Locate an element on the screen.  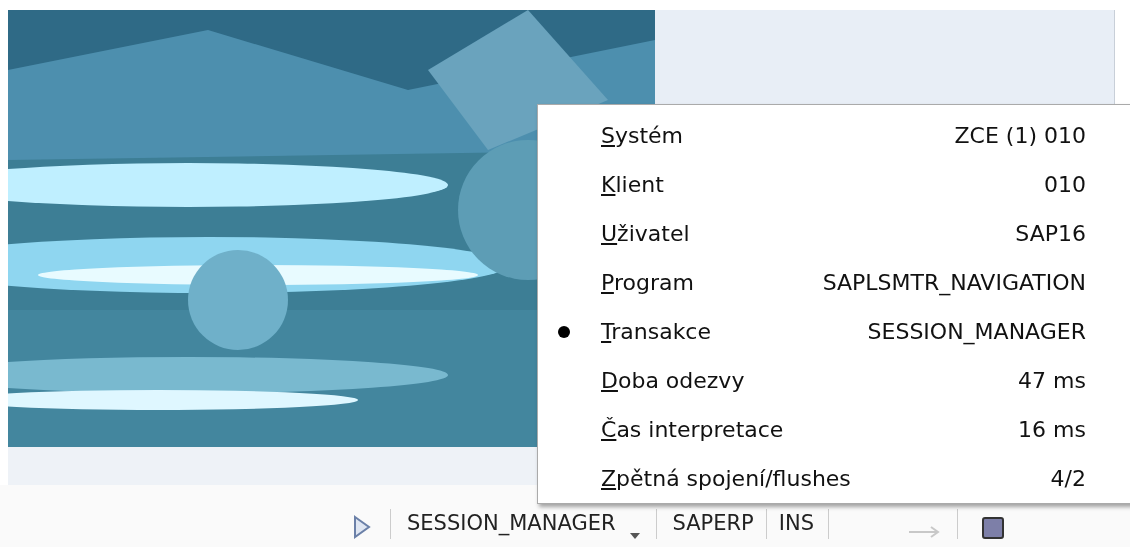
menu-item: Čas interpretace 16 ms is located at coordinates (834, 429).